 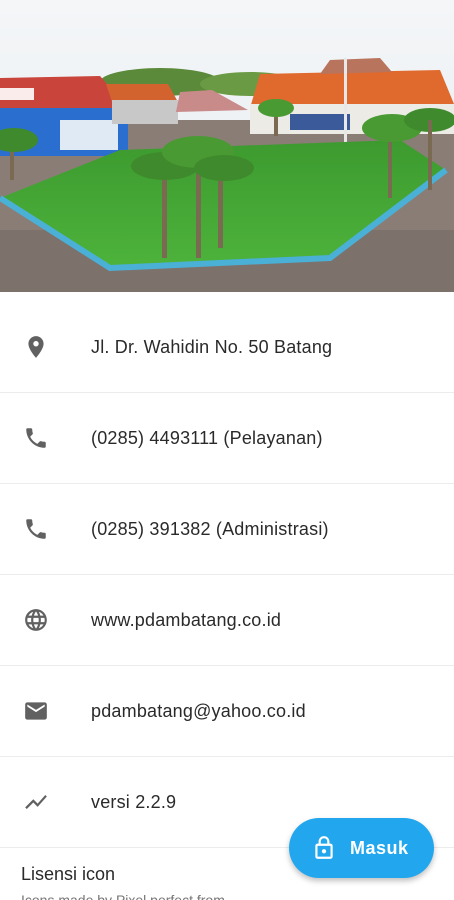 What do you see at coordinates (68, 874) in the screenshot?
I see `license-title: Lisensi icon` at bounding box center [68, 874].